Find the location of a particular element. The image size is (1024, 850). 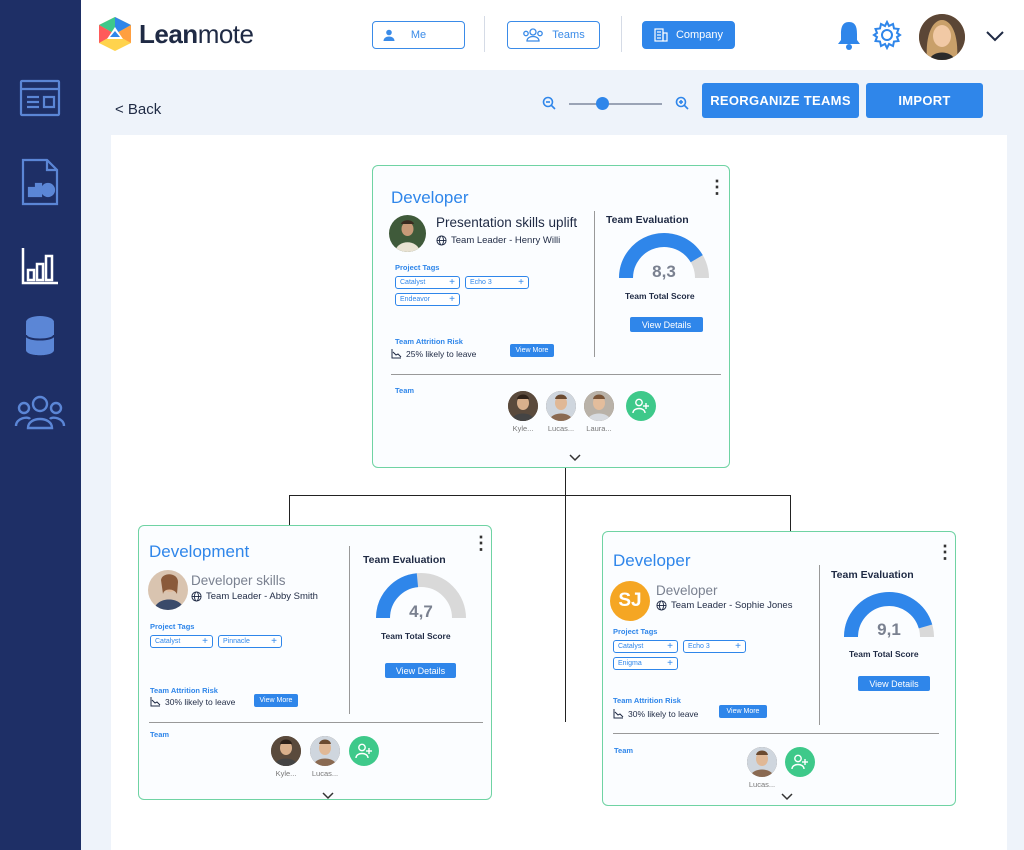

brand-logo: Leanmote is located at coordinates (175, 34).